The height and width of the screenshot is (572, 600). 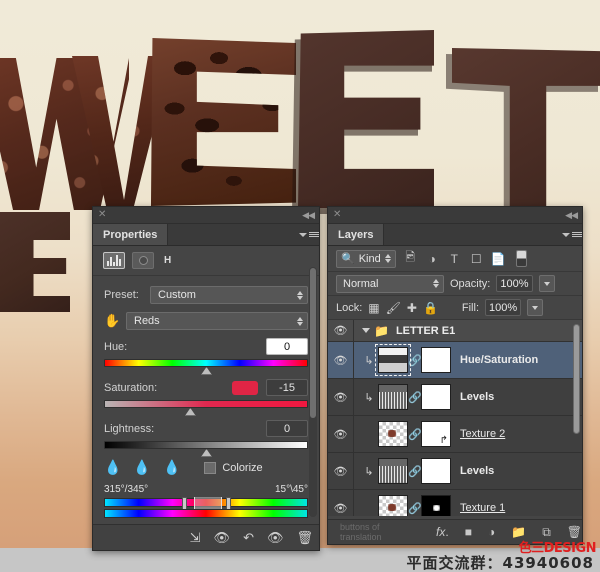 I want to click on layers-tabbar: Layers, so click(x=455, y=235).